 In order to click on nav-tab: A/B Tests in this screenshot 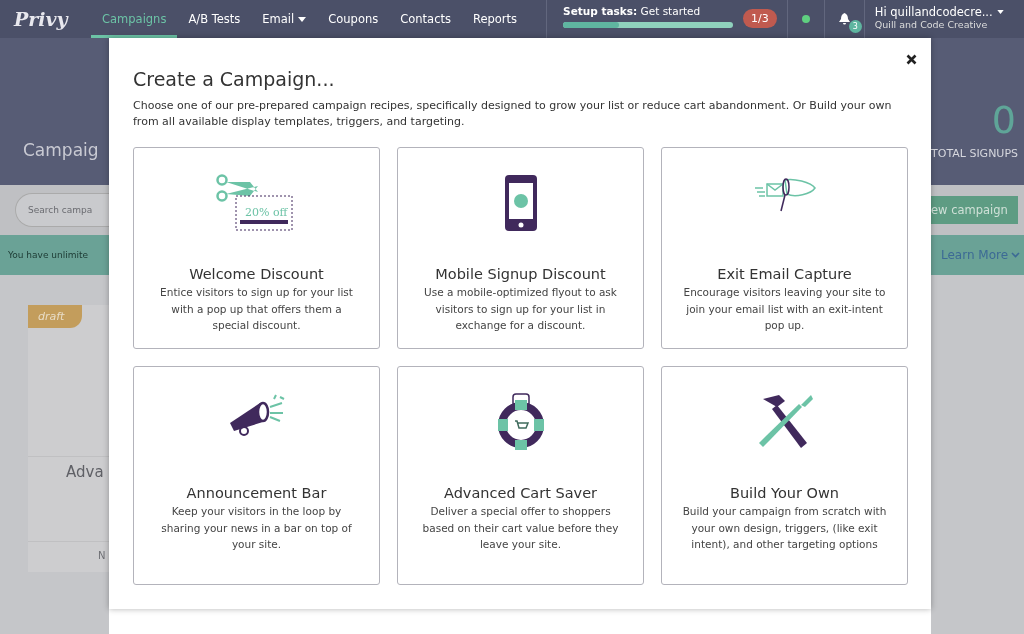, I will do `click(214, 19)`.